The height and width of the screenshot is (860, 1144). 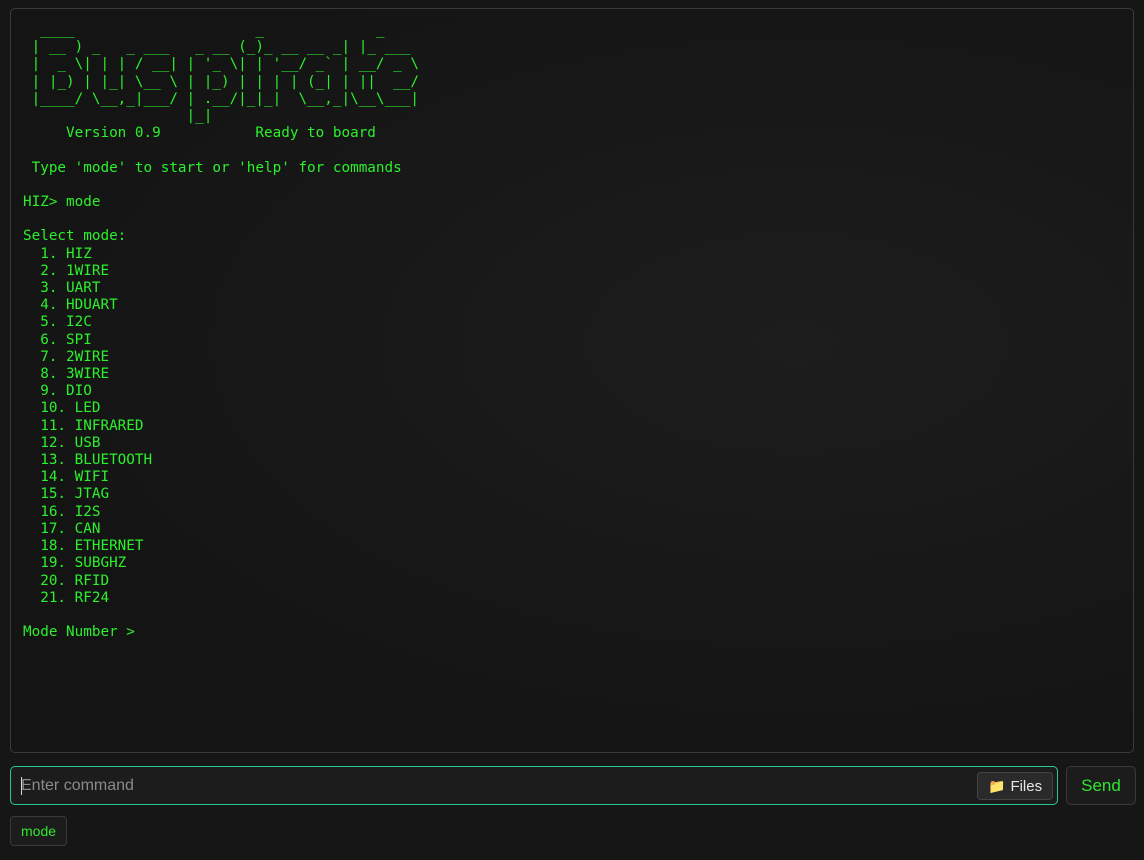 What do you see at coordinates (57, 322) in the screenshot?
I see `terminal-line: 5. I2C` at bounding box center [57, 322].